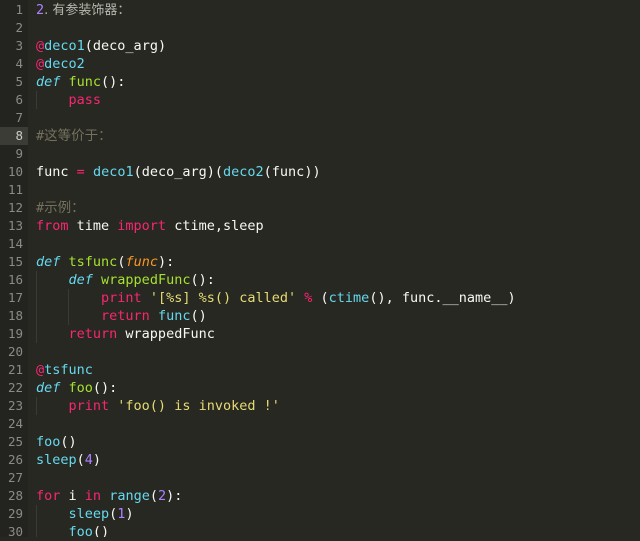 The image size is (640, 541). Describe the element at coordinates (338, 316) in the screenshot. I see `code-line: return func()` at that location.